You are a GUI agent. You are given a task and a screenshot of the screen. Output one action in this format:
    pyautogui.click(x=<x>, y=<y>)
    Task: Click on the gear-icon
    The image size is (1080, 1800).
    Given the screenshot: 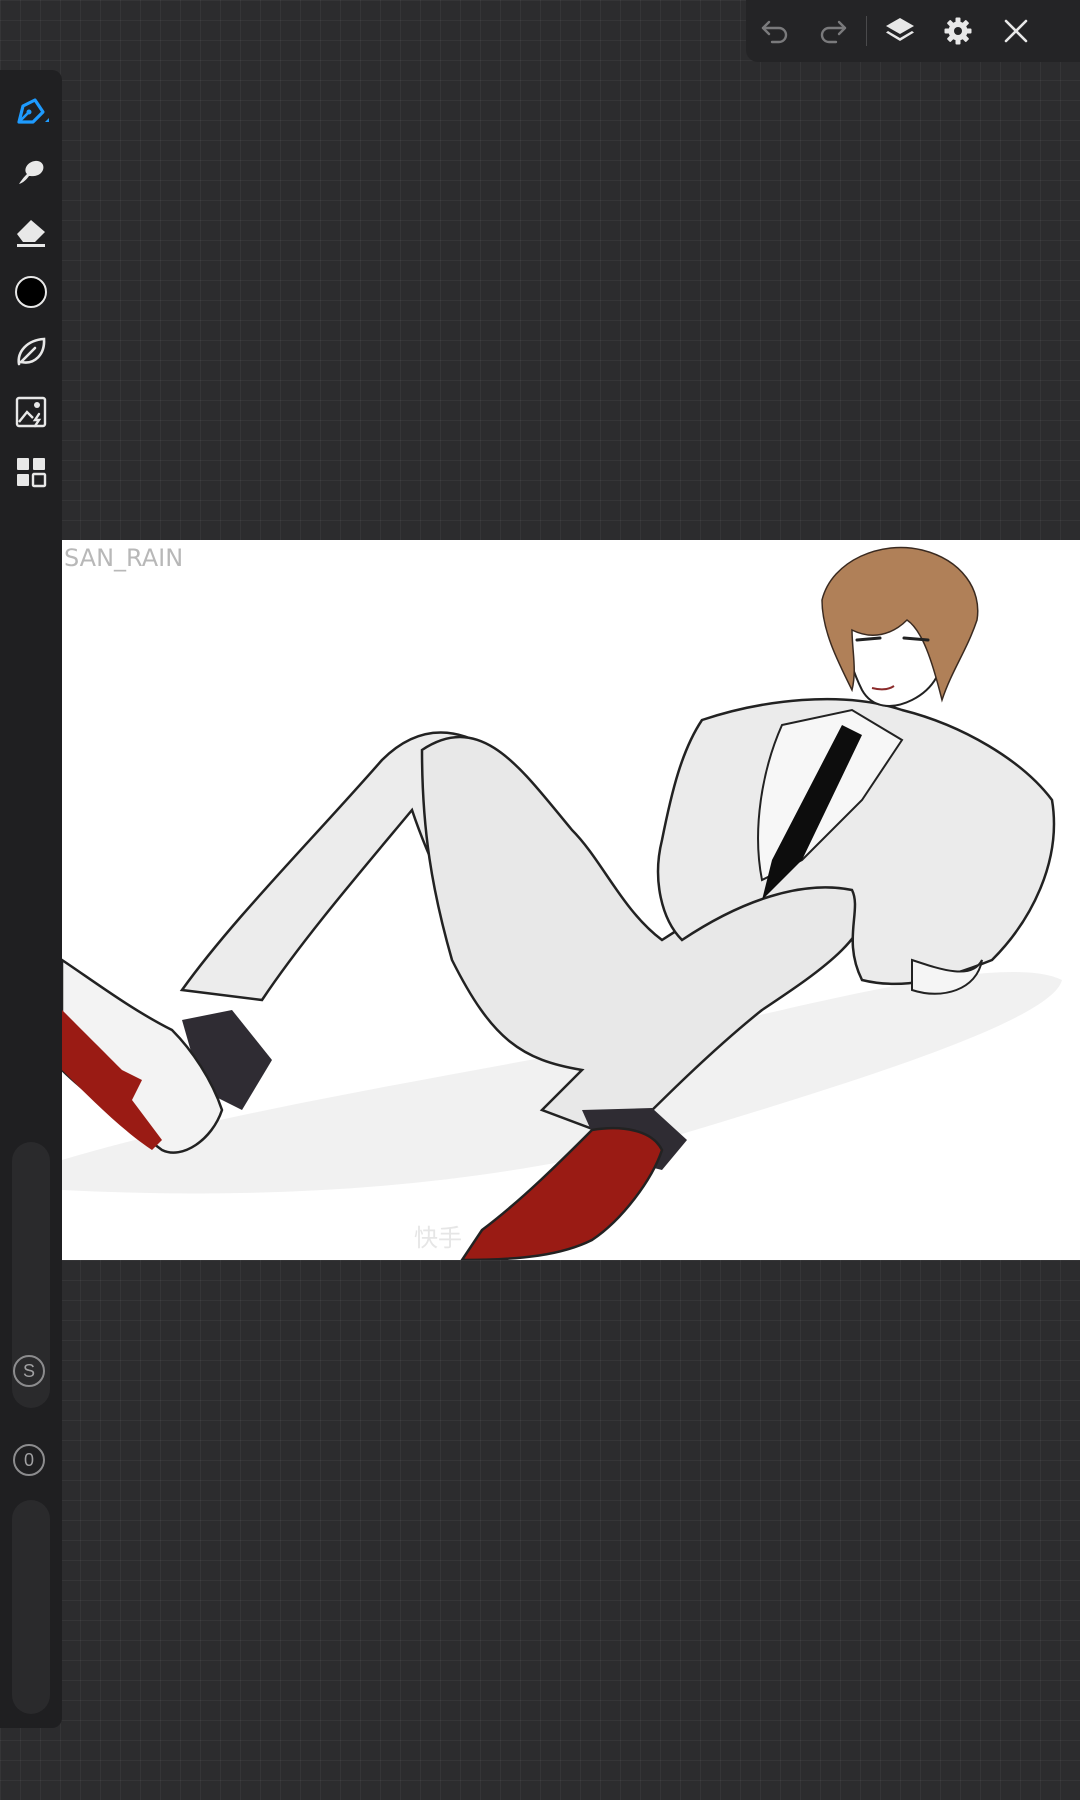 What is the action you would take?
    pyautogui.click(x=958, y=31)
    